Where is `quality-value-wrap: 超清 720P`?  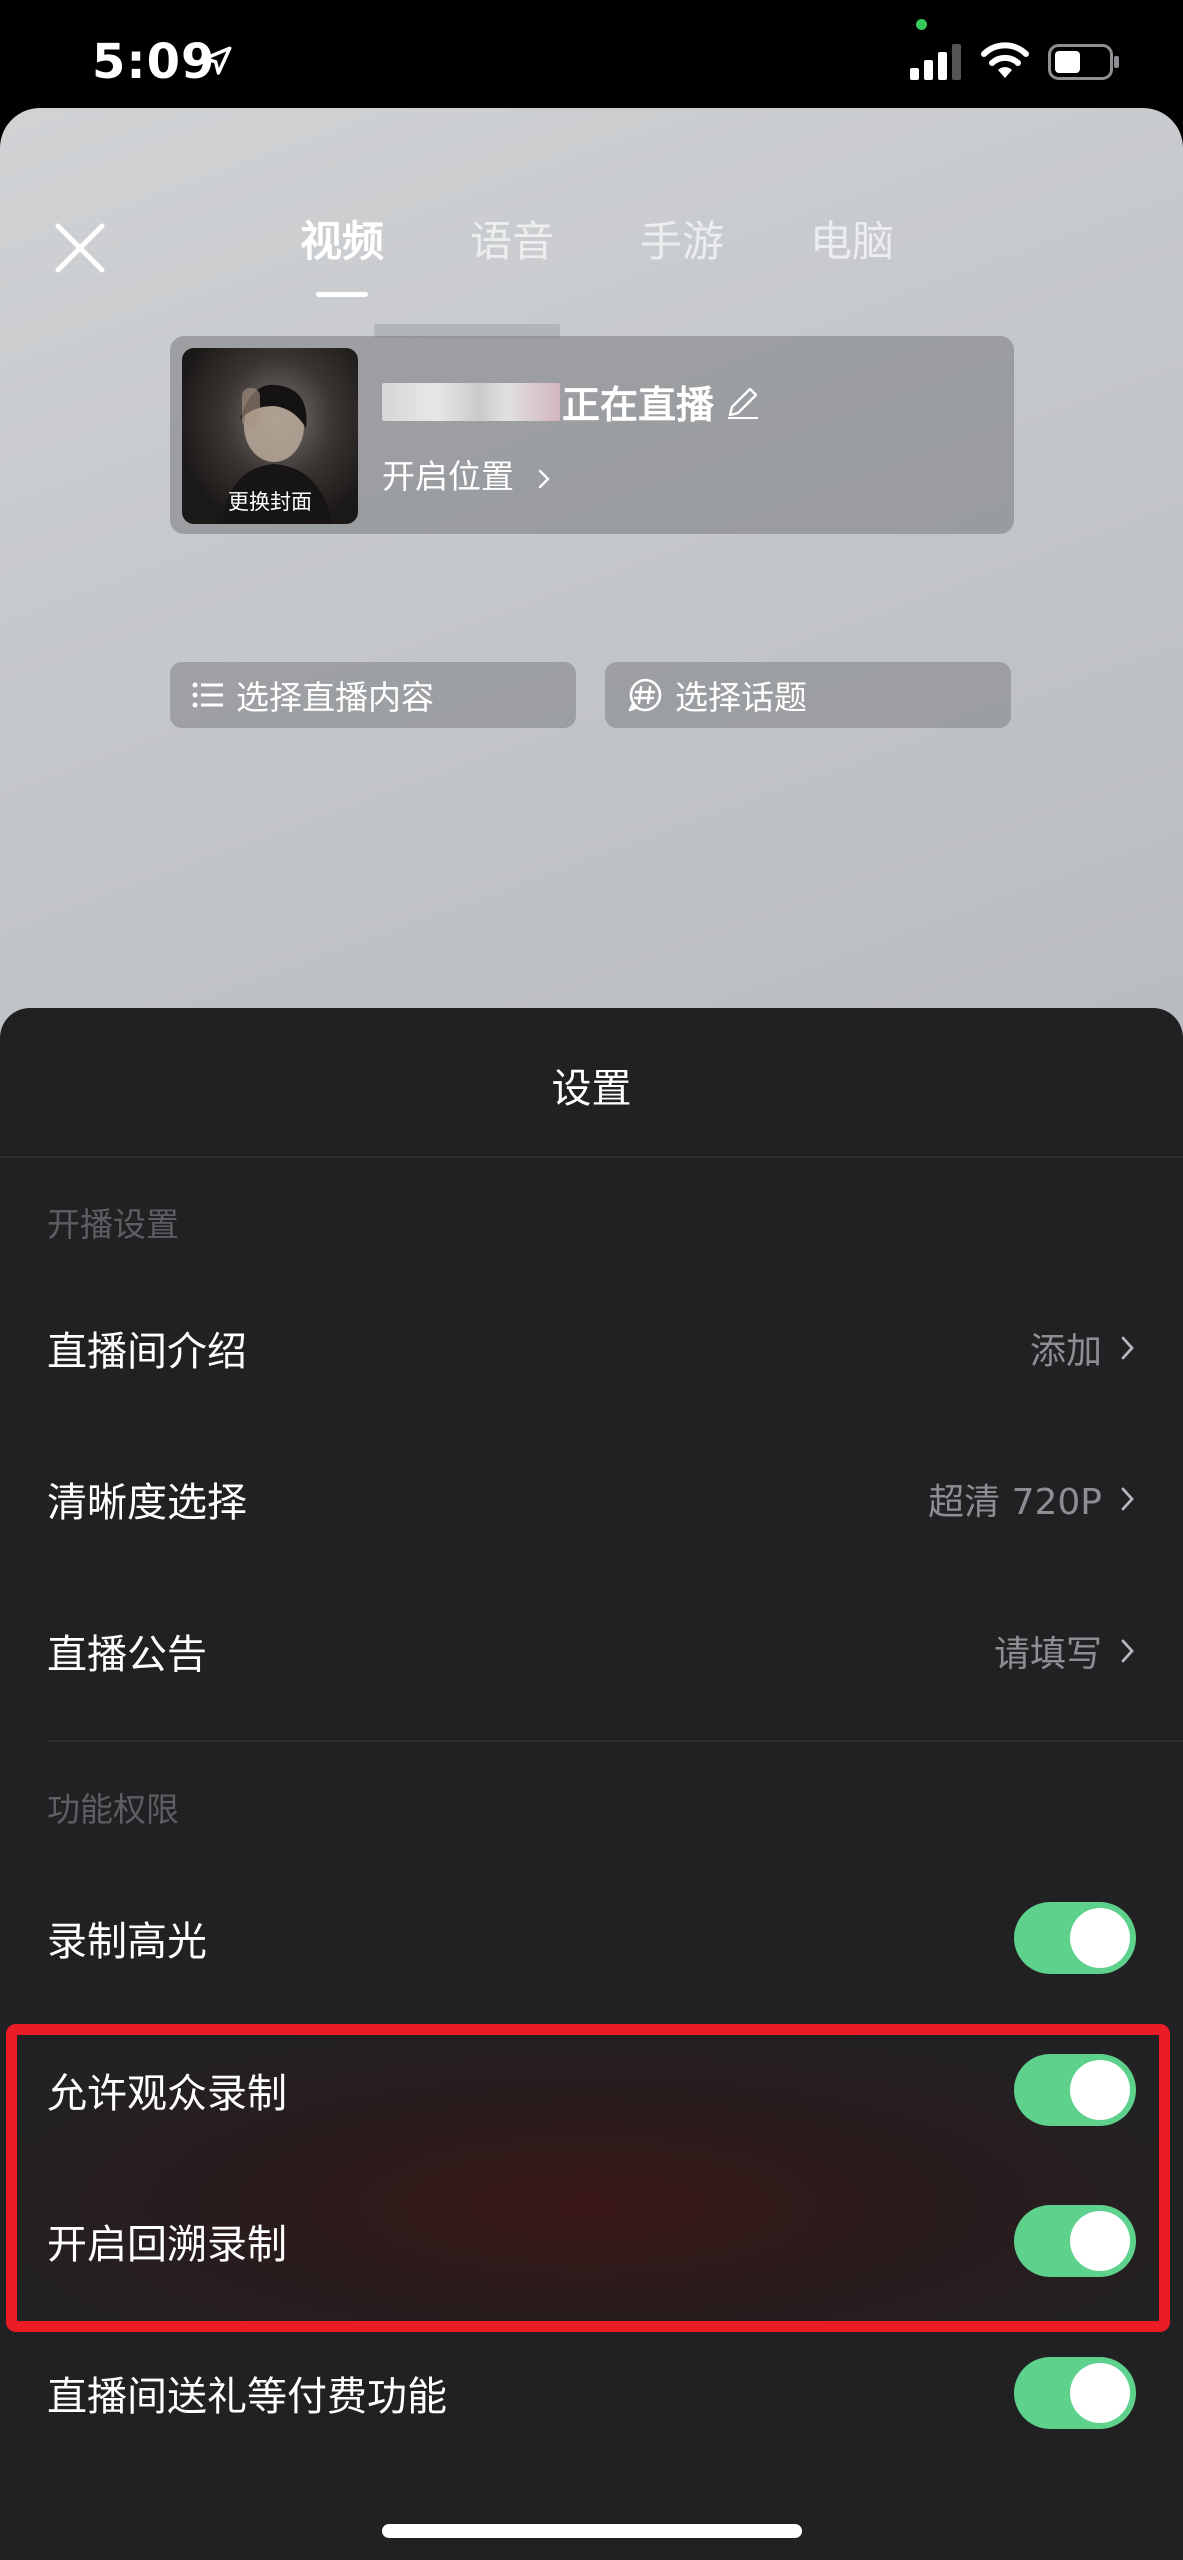 quality-value-wrap: 超清 720P is located at coordinates (1032, 1499).